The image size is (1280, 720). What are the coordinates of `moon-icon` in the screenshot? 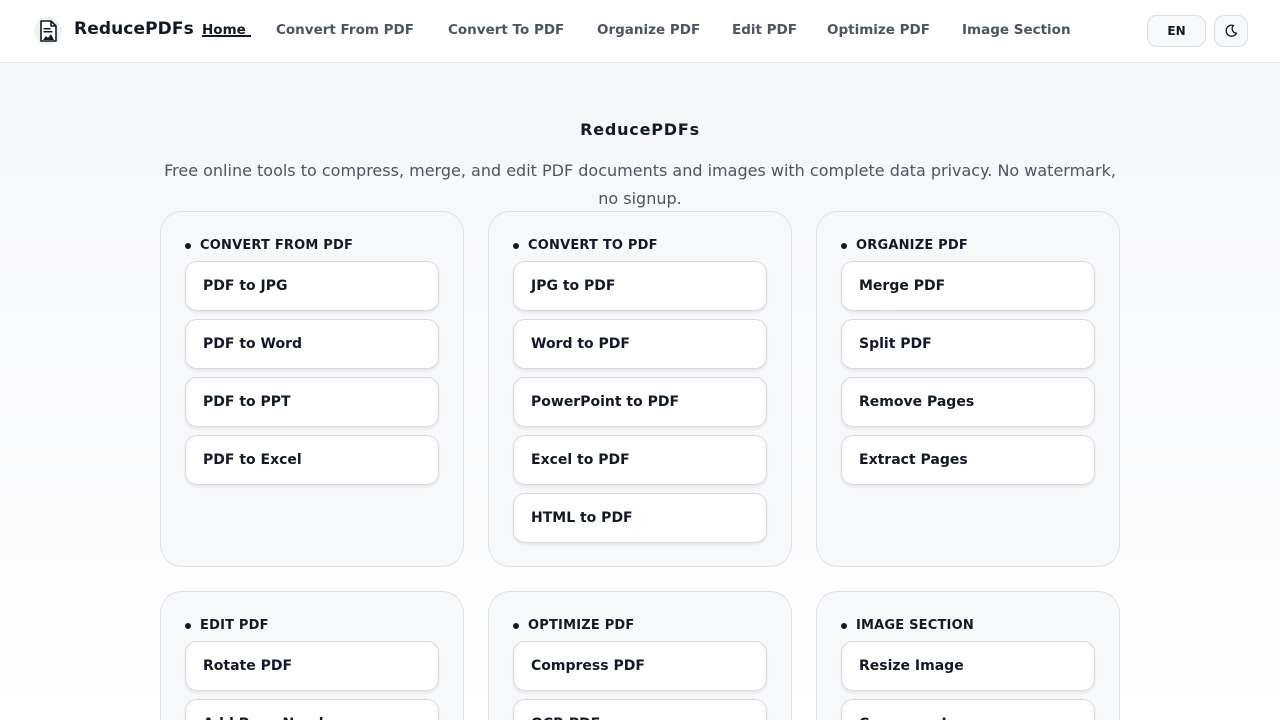 It's located at (1231, 30).